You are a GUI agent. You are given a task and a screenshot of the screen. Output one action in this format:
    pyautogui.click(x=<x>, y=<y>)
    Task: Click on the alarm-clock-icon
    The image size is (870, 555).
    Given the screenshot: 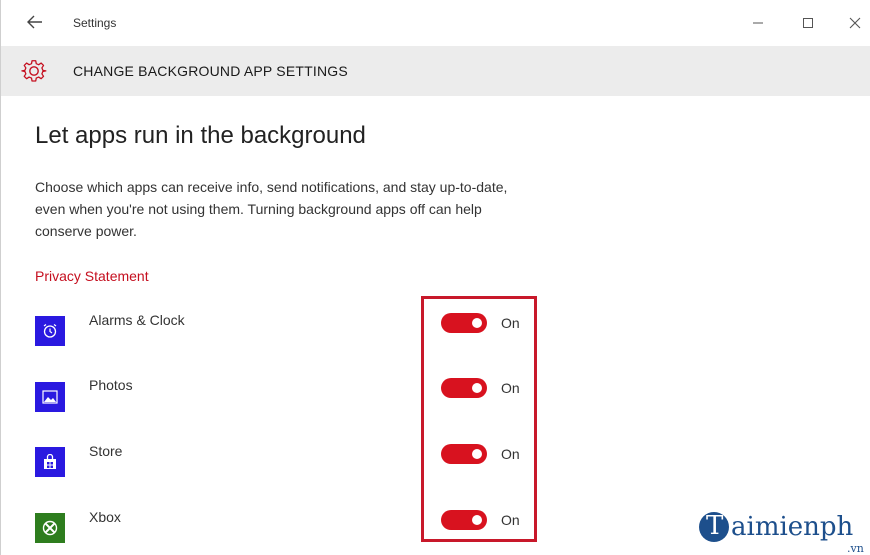 What is the action you would take?
    pyautogui.click(x=50, y=331)
    